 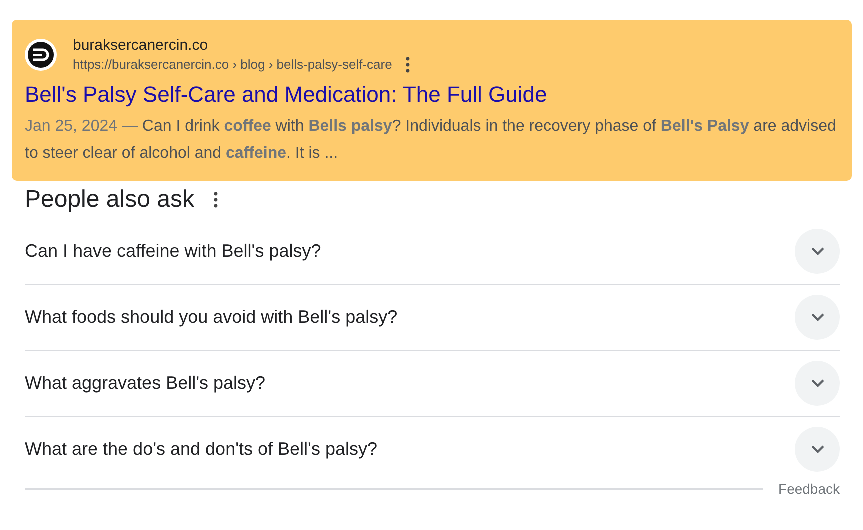 I want to click on question-text: Can I have caffeine with Bell's palsy?, so click(x=173, y=251).